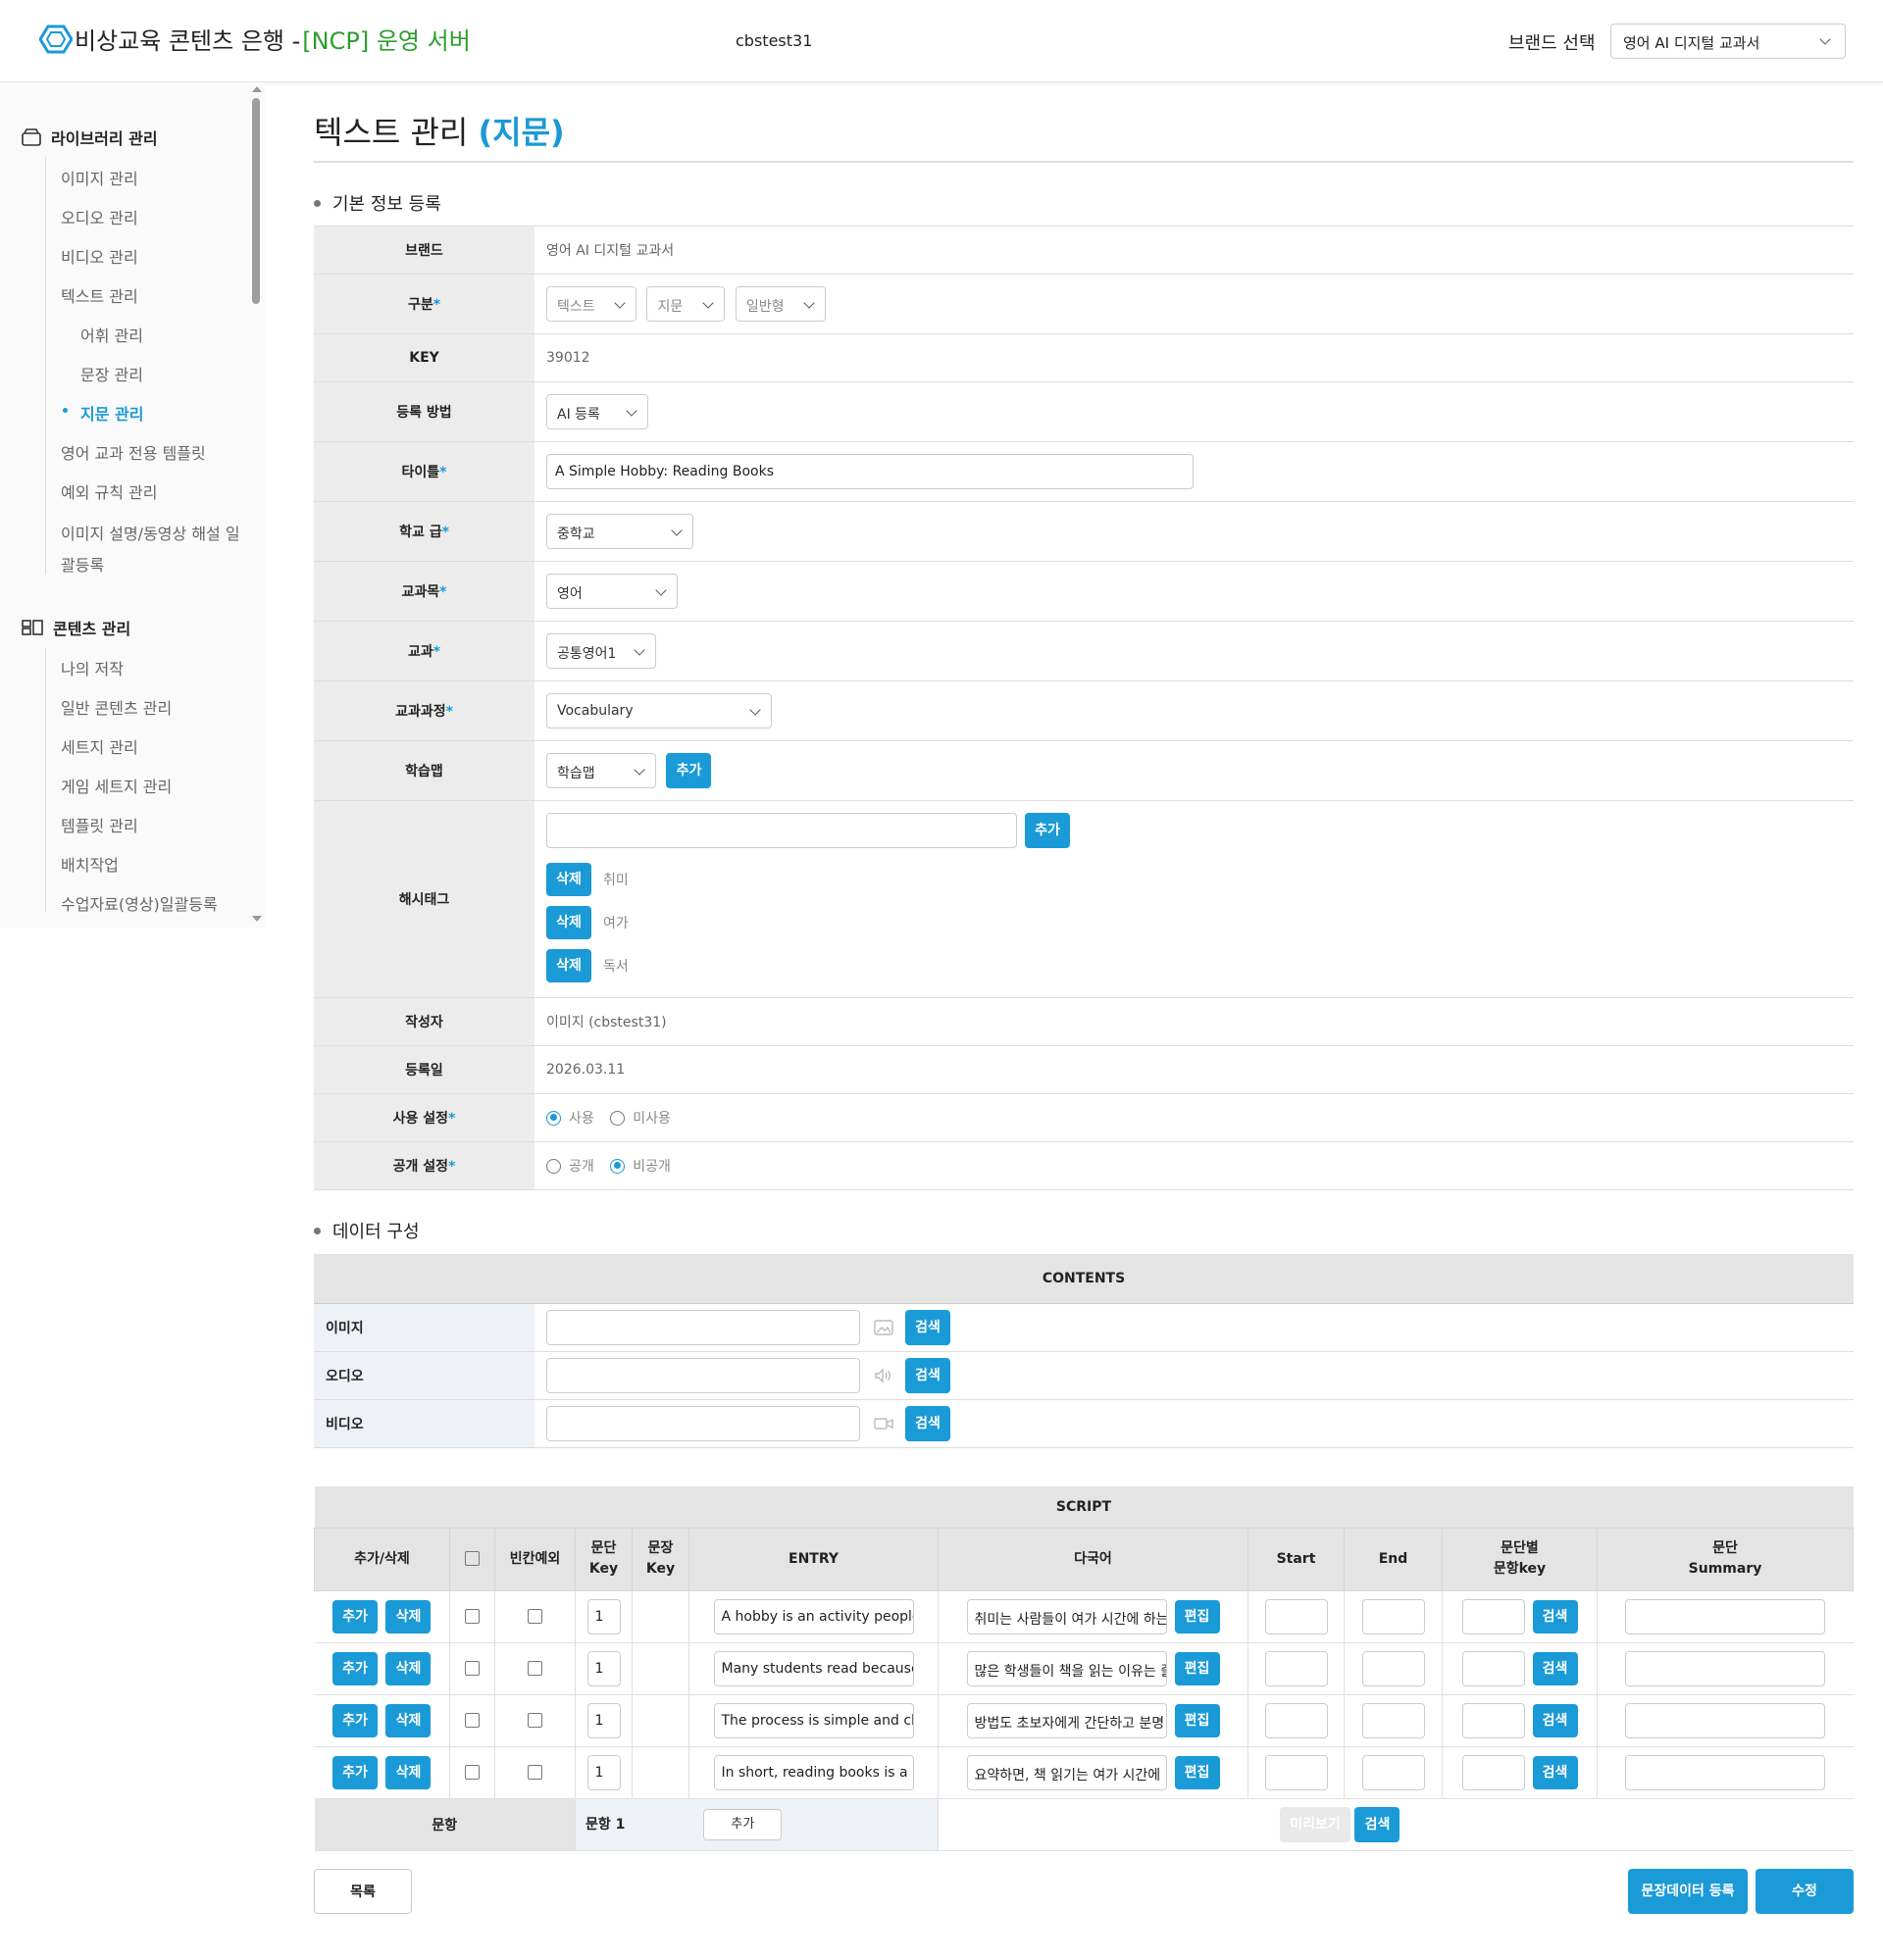 This screenshot has width=1883, height=1960. Describe the element at coordinates (1048, 830) in the screenshot. I see `hashtag-add-button: 추가` at that location.